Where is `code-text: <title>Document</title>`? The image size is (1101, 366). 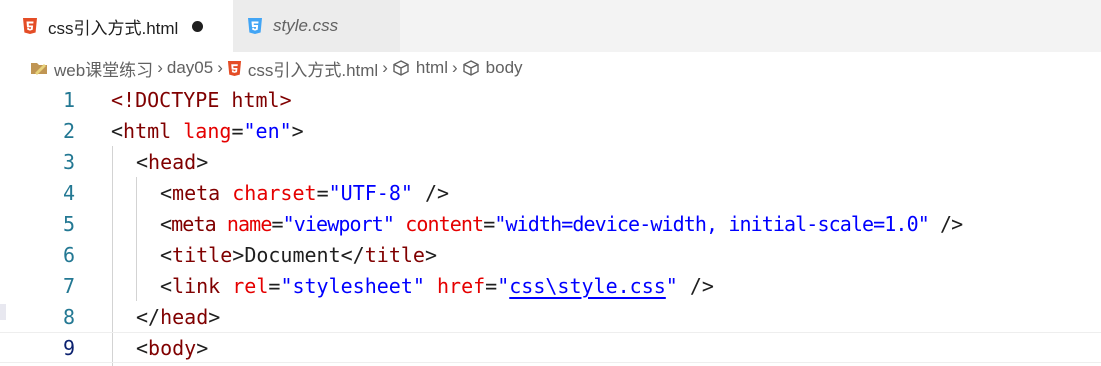
code-text: <title>Document</title> is located at coordinates (298, 254).